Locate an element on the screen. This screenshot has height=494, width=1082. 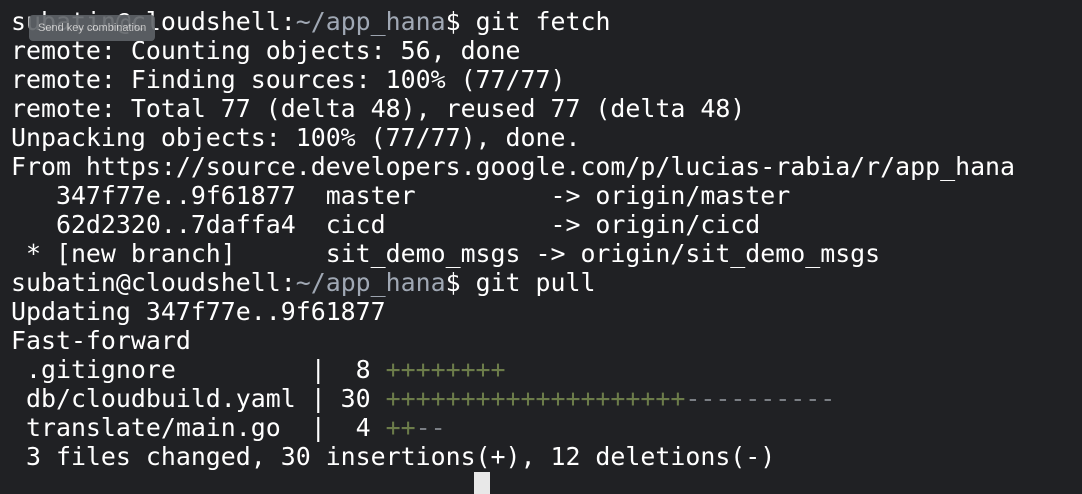
diffstat-line: .gitignore | 8 ++++++++ is located at coordinates (258, 369).